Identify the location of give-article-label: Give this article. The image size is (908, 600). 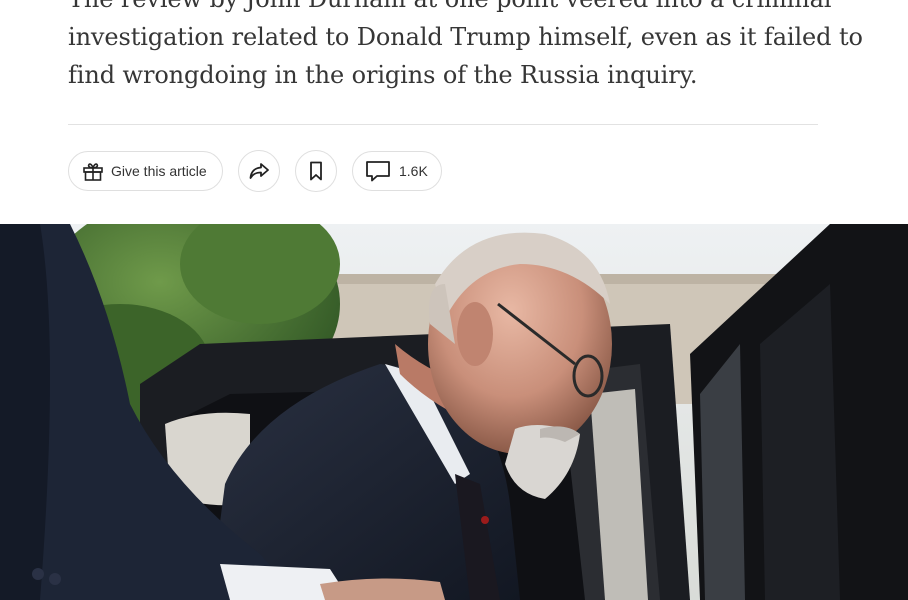
(159, 171).